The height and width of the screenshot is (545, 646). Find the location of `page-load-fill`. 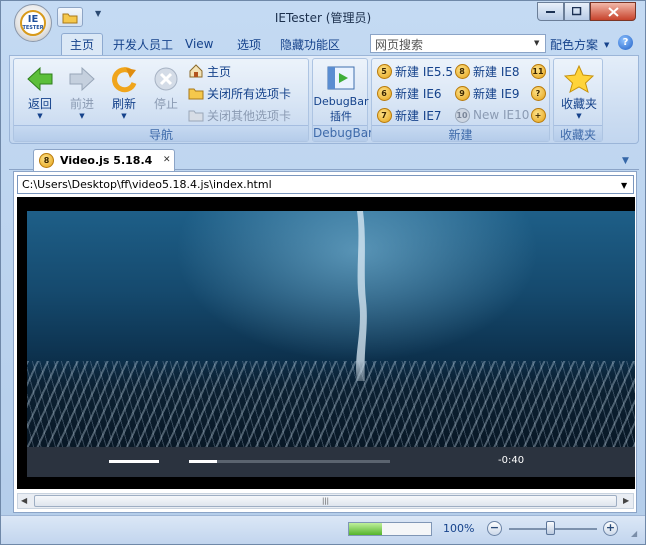

page-load-fill is located at coordinates (365, 529).